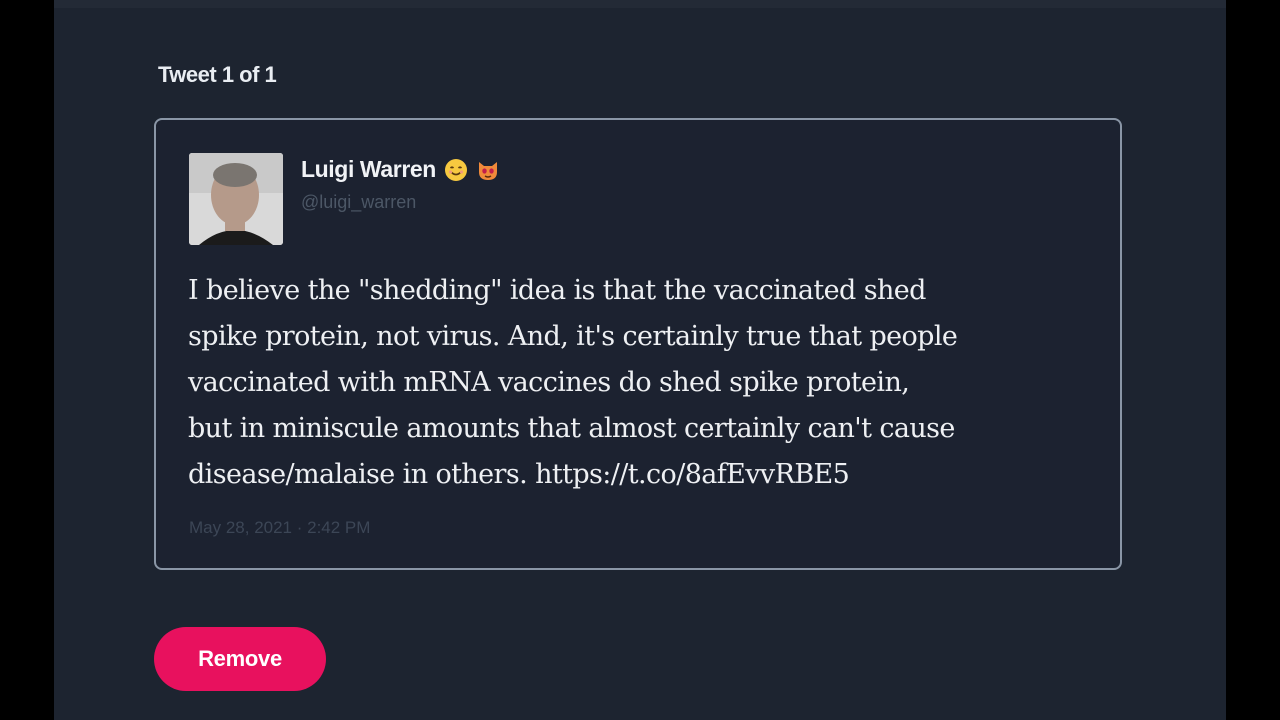 This screenshot has width=1280, height=720. What do you see at coordinates (488, 170) in the screenshot?
I see `cat-face-icon` at bounding box center [488, 170].